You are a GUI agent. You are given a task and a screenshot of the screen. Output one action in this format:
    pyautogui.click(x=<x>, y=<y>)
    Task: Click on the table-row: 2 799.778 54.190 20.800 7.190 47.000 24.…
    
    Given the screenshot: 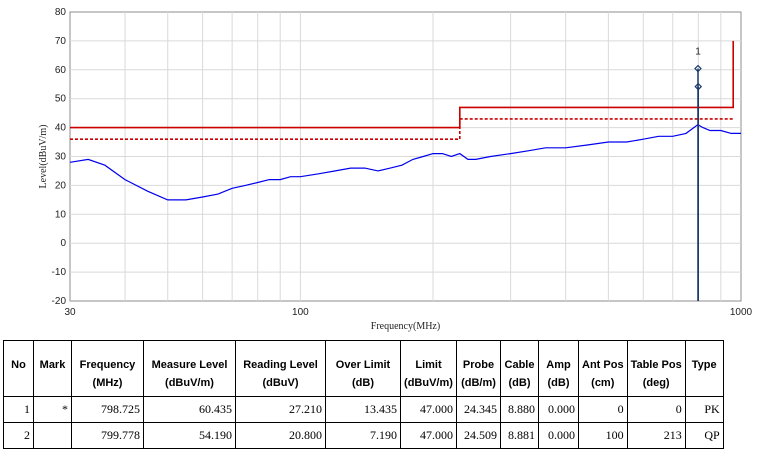 What is the action you would take?
    pyautogui.click(x=363, y=435)
    